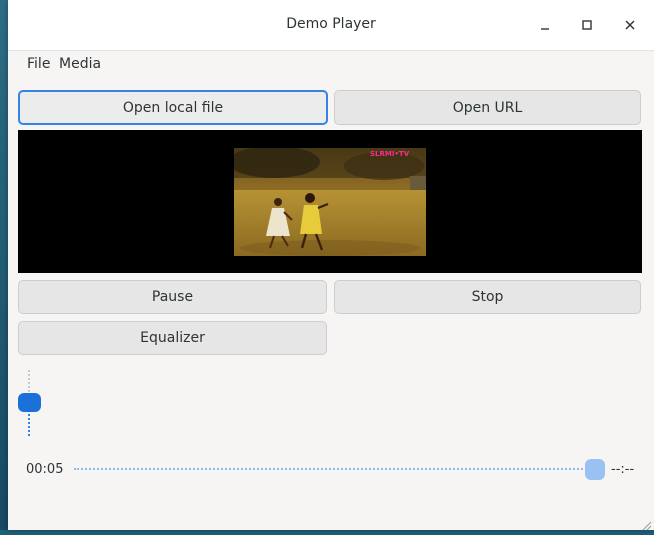 This screenshot has height=535, width=654. What do you see at coordinates (172, 297) in the screenshot?
I see `pause-button: Pause` at bounding box center [172, 297].